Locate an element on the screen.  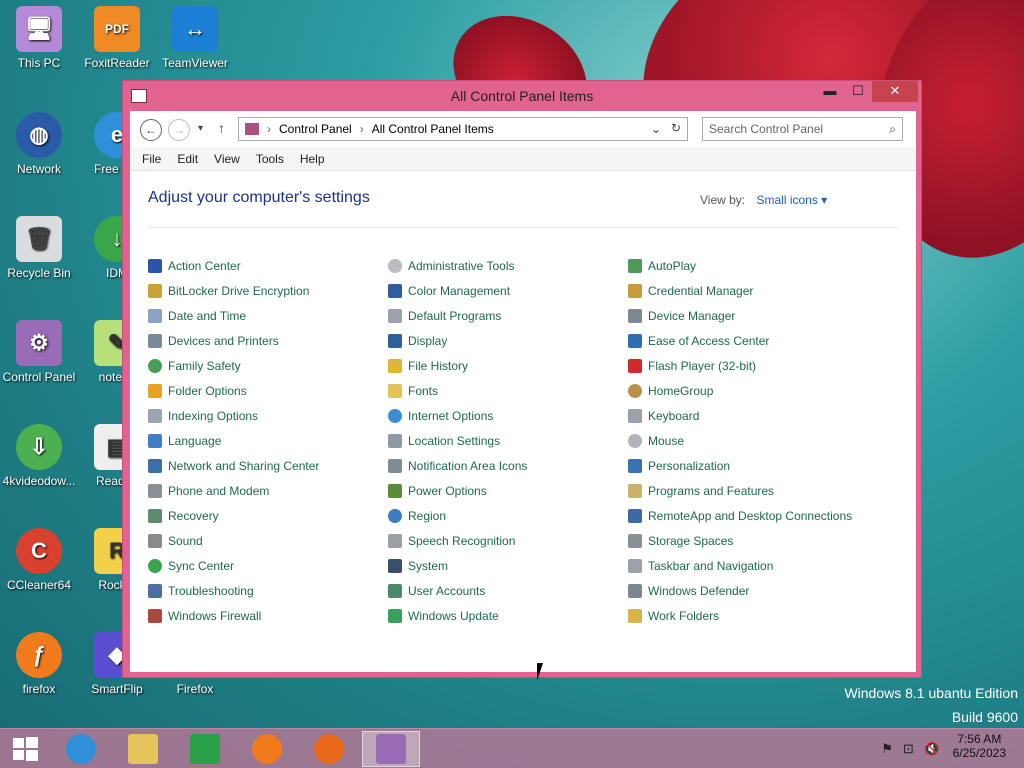
cp-item-color-management: Color Management is located at coordinates (457, 290).